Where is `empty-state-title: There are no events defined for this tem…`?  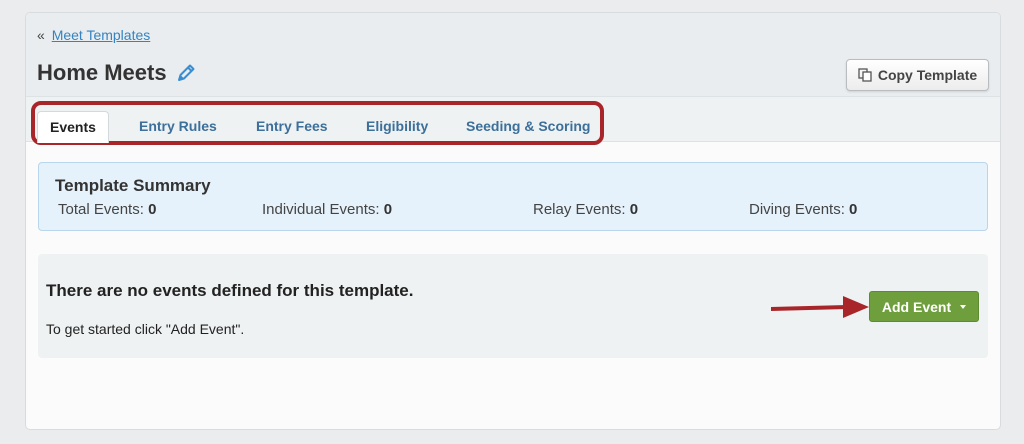
empty-state-title: There are no events defined for this tem… is located at coordinates (230, 290).